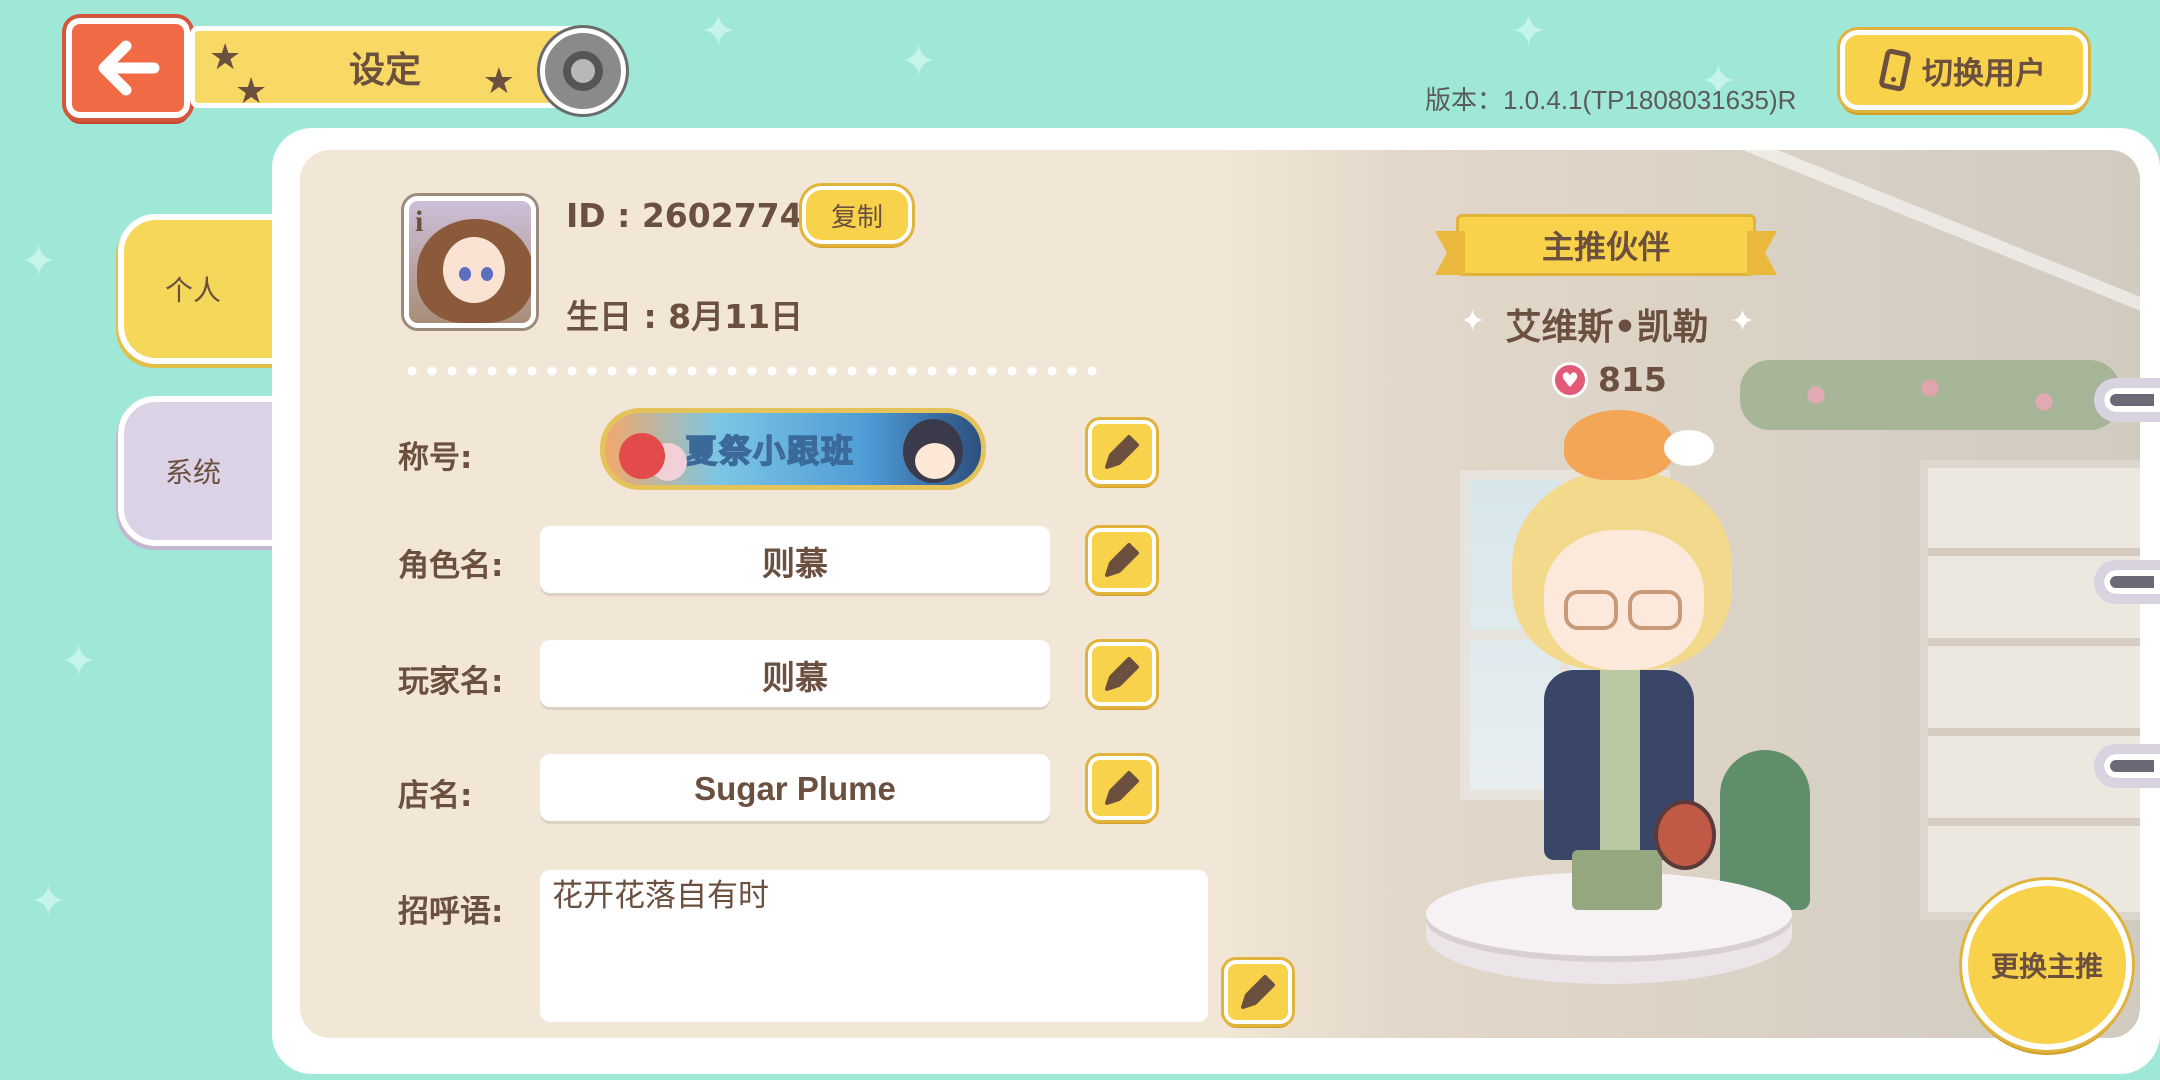  I want to click on edit-shop-name-button, so click(1122, 788).